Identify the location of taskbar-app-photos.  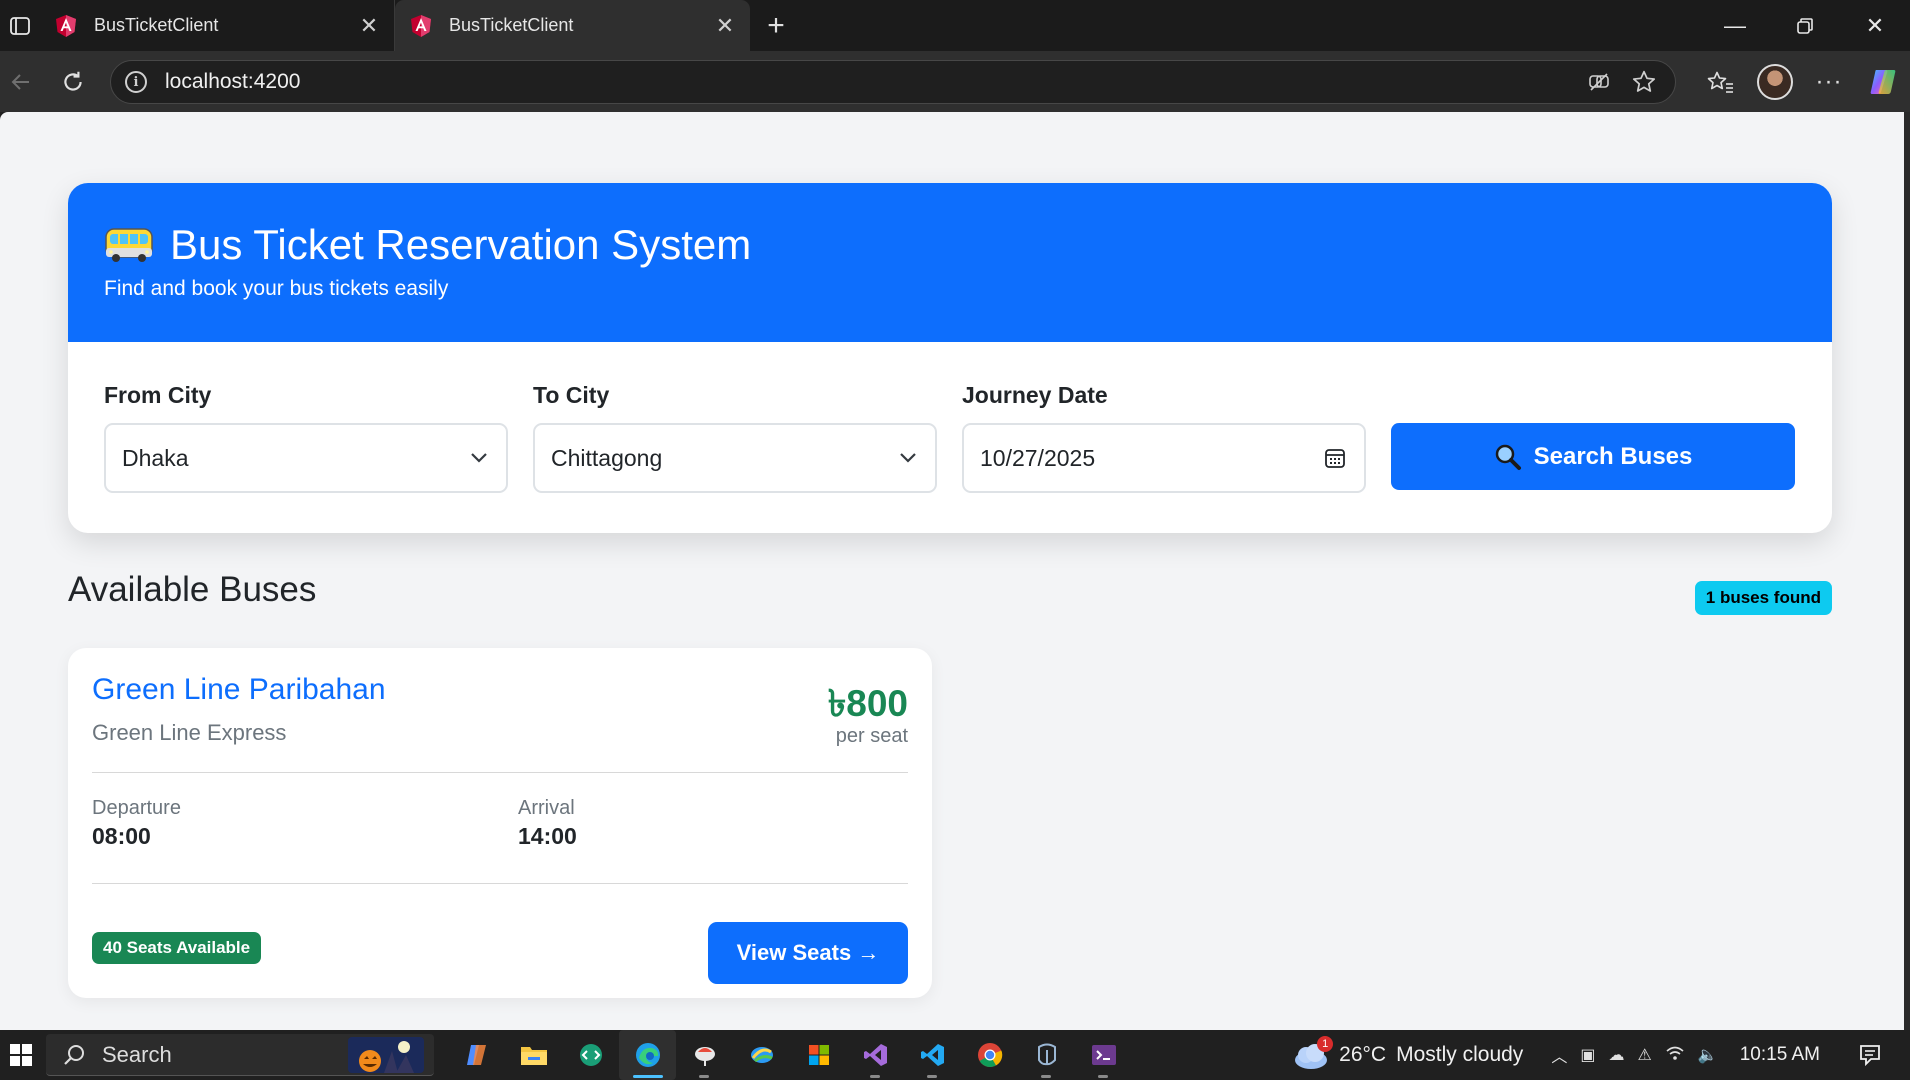
(761, 1055).